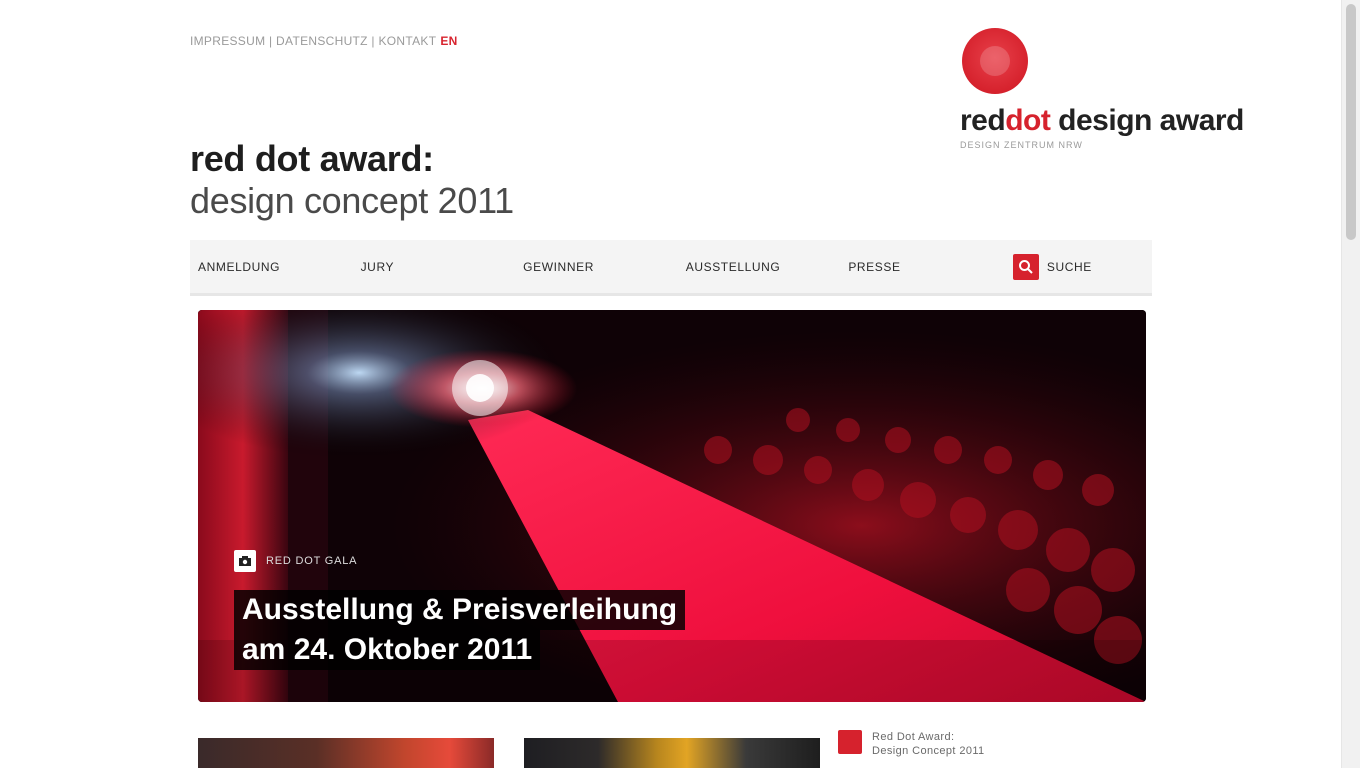 The width and height of the screenshot is (1360, 768). What do you see at coordinates (921, 268) in the screenshot?
I see `nav-item-presse: Presse` at bounding box center [921, 268].